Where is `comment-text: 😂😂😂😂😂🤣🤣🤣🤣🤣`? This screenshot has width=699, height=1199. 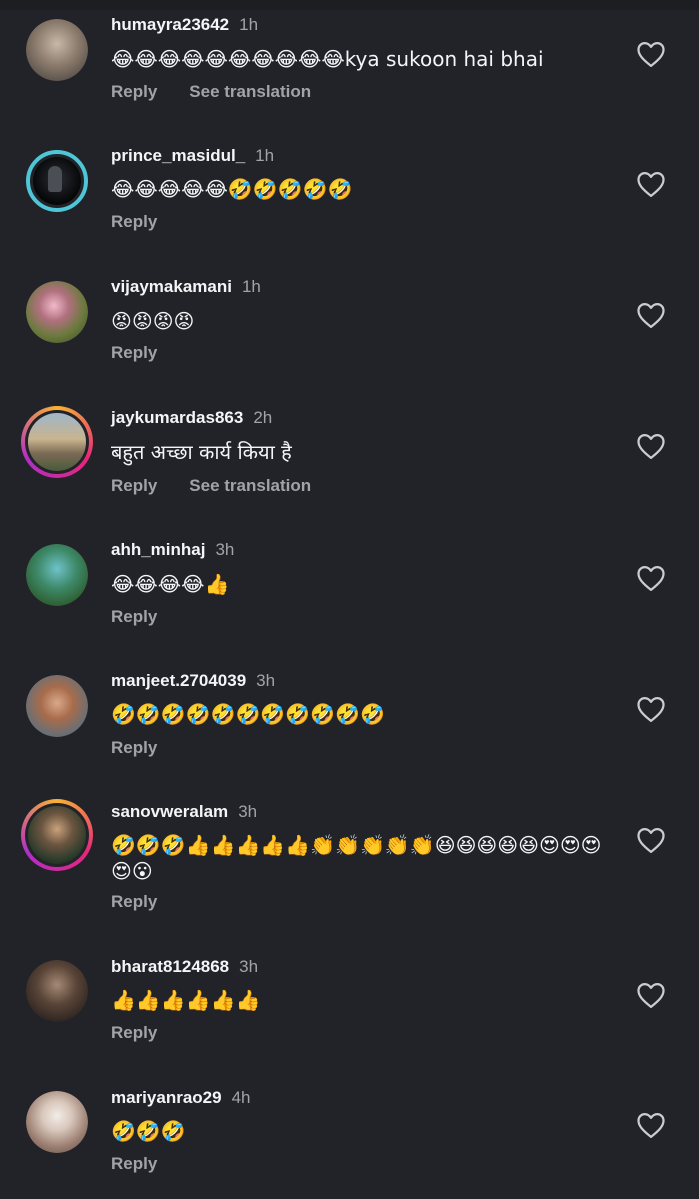 comment-text: 😂😂😂😂😂🤣🤣🤣🤣🤣 is located at coordinates (232, 189).